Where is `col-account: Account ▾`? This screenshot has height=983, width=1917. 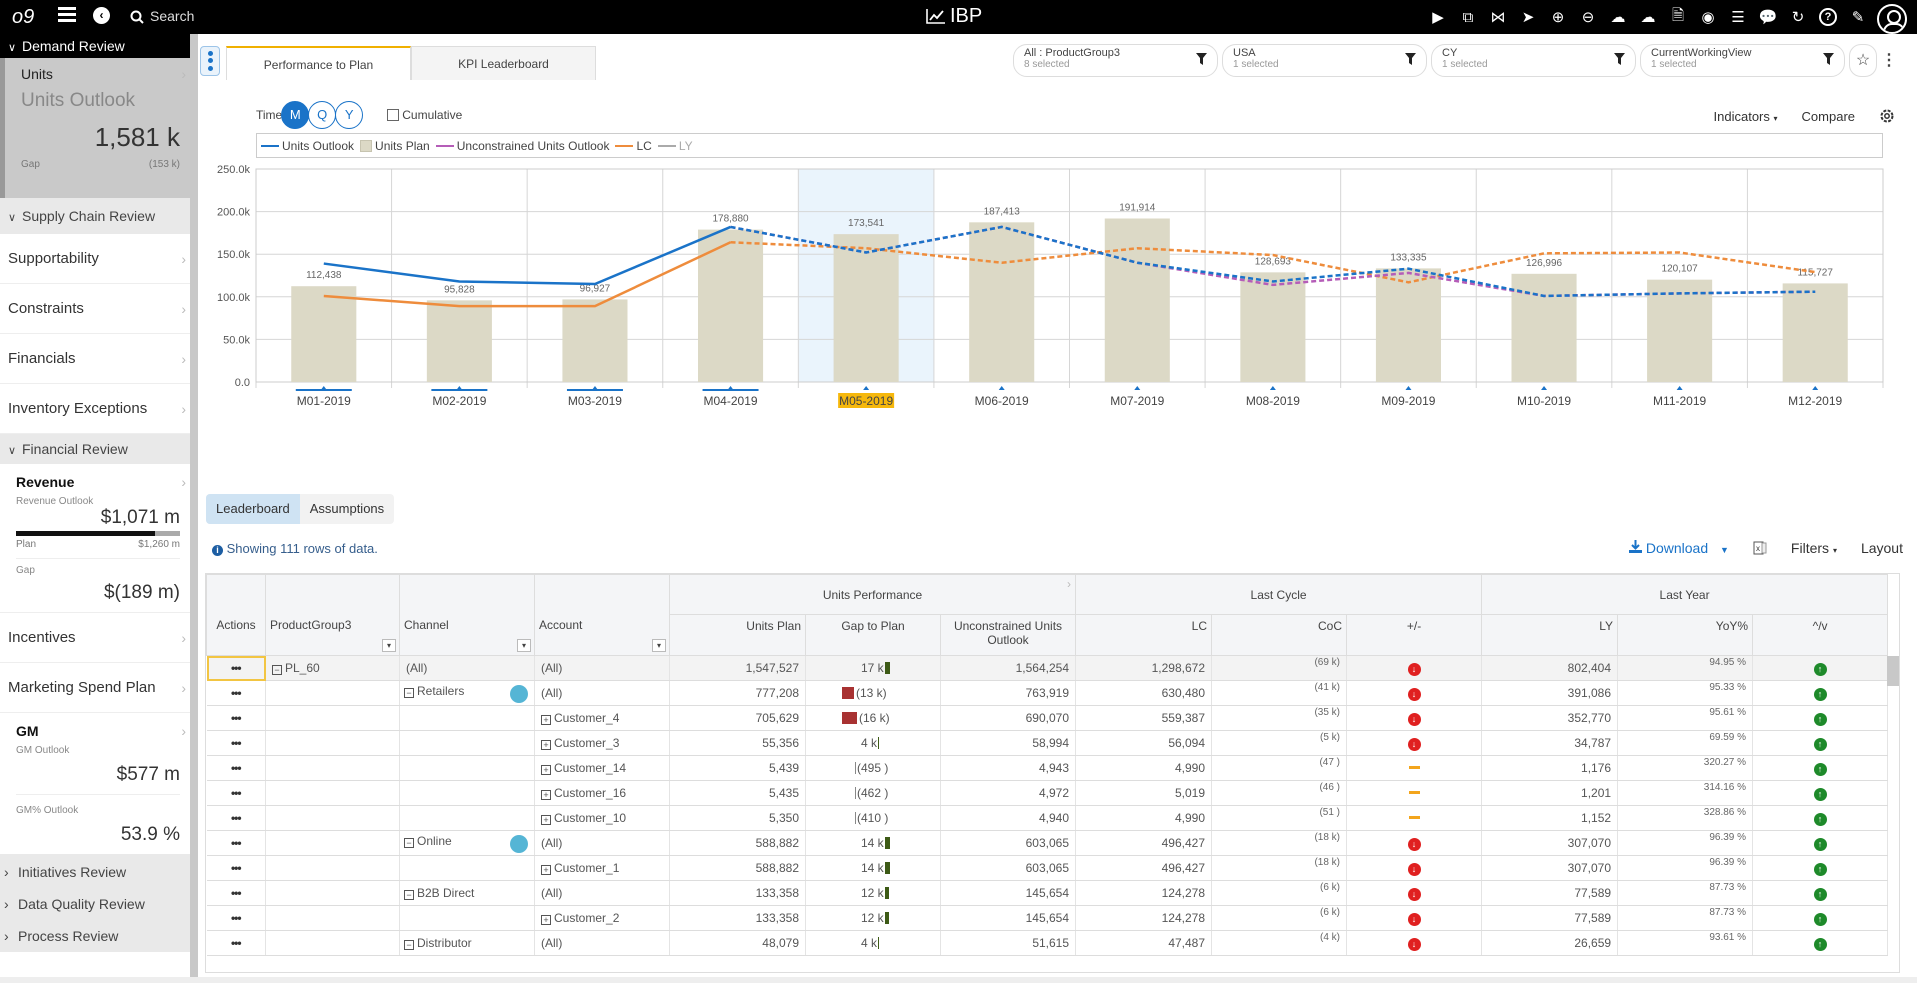 col-account: Account ▾ is located at coordinates (602, 615).